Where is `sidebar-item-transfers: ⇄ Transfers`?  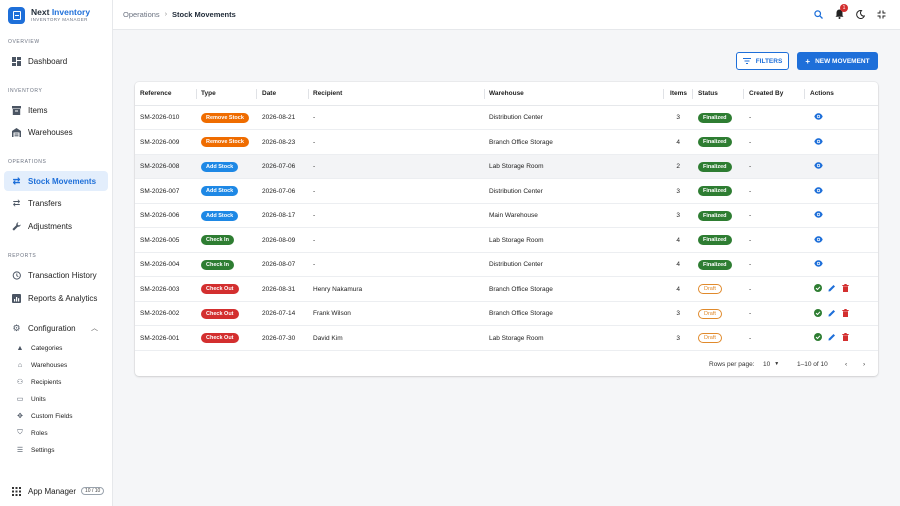 sidebar-item-transfers: ⇄ Transfers is located at coordinates (56, 203).